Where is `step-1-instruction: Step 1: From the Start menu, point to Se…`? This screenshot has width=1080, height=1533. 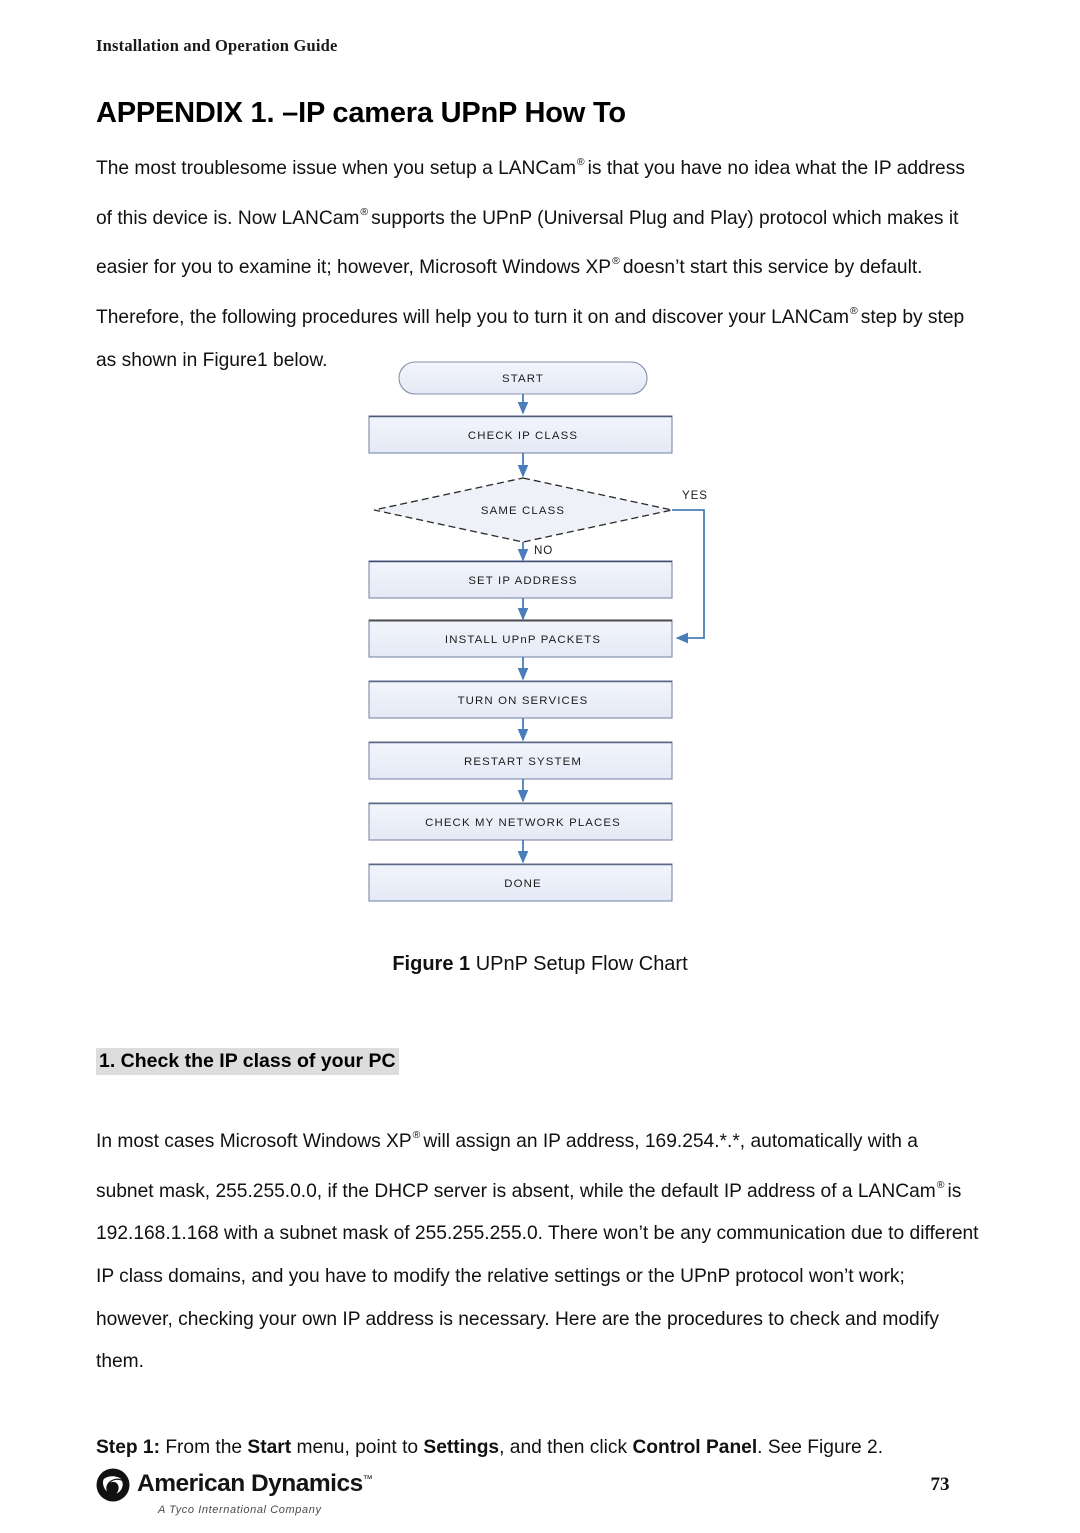 step-1-instruction: Step 1: From the Start menu, point to Se… is located at coordinates (541, 1448).